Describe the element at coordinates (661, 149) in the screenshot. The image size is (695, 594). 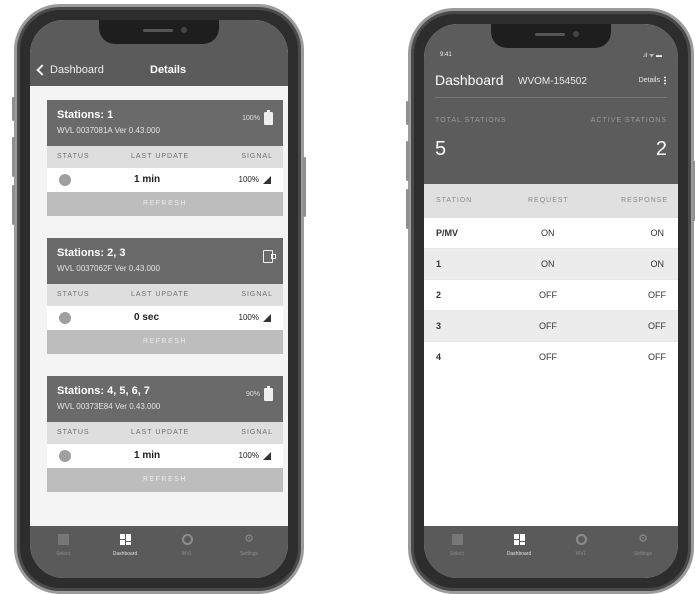
I see `active-stations-value: 2` at that location.